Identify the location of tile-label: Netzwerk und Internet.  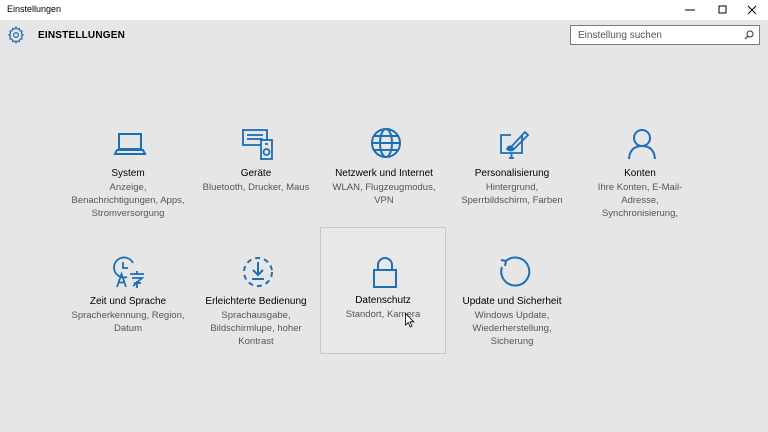
(384, 173).